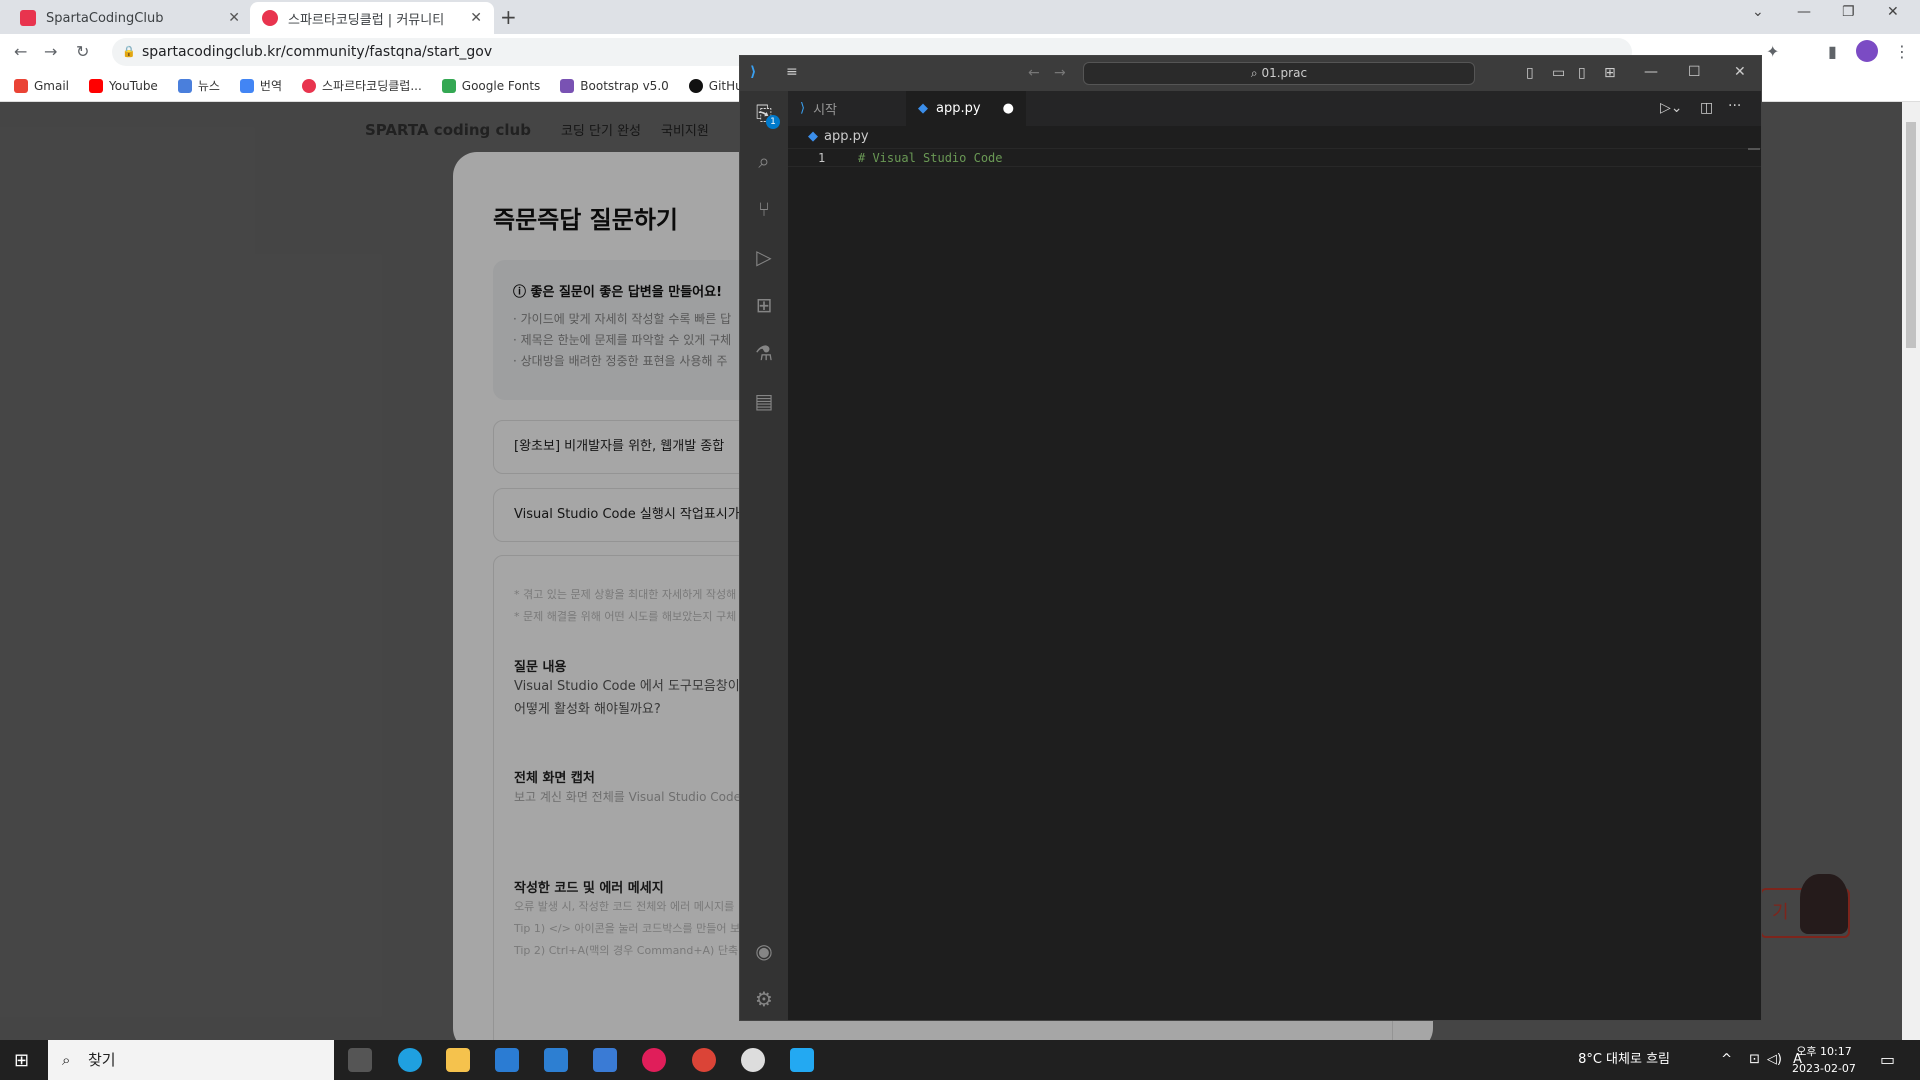  Describe the element at coordinates (208, 86) in the screenshot. I see `bookmark-label: 뉴스` at that location.